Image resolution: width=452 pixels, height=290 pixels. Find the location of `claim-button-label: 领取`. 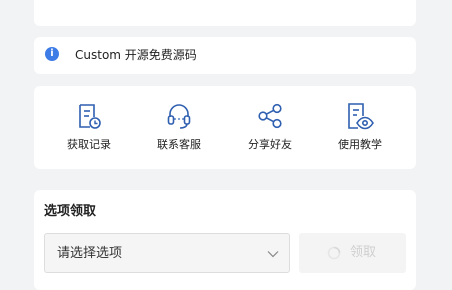

claim-button-label: 领取 is located at coordinates (363, 252).